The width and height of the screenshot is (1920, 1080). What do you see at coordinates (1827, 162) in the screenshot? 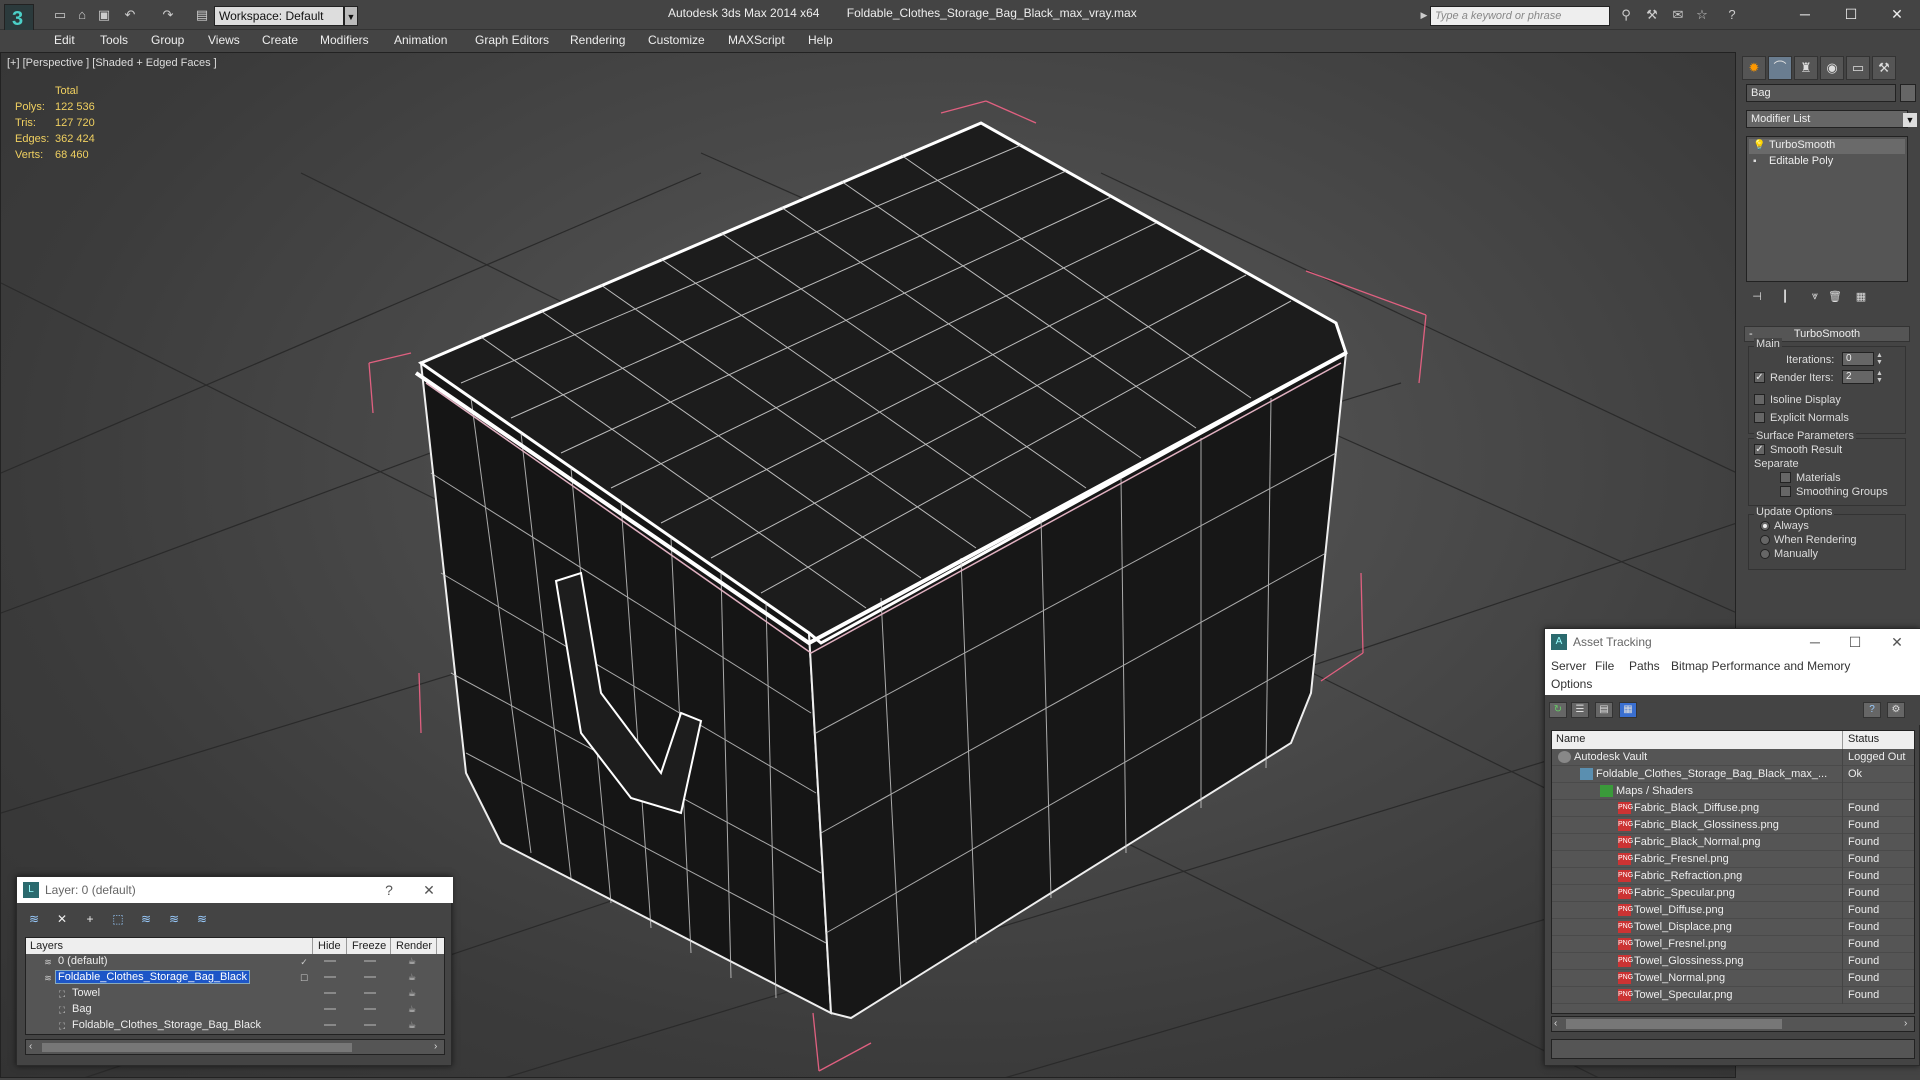
I see `stack-item-editable-poly: ▪ Editable Poly` at bounding box center [1827, 162].